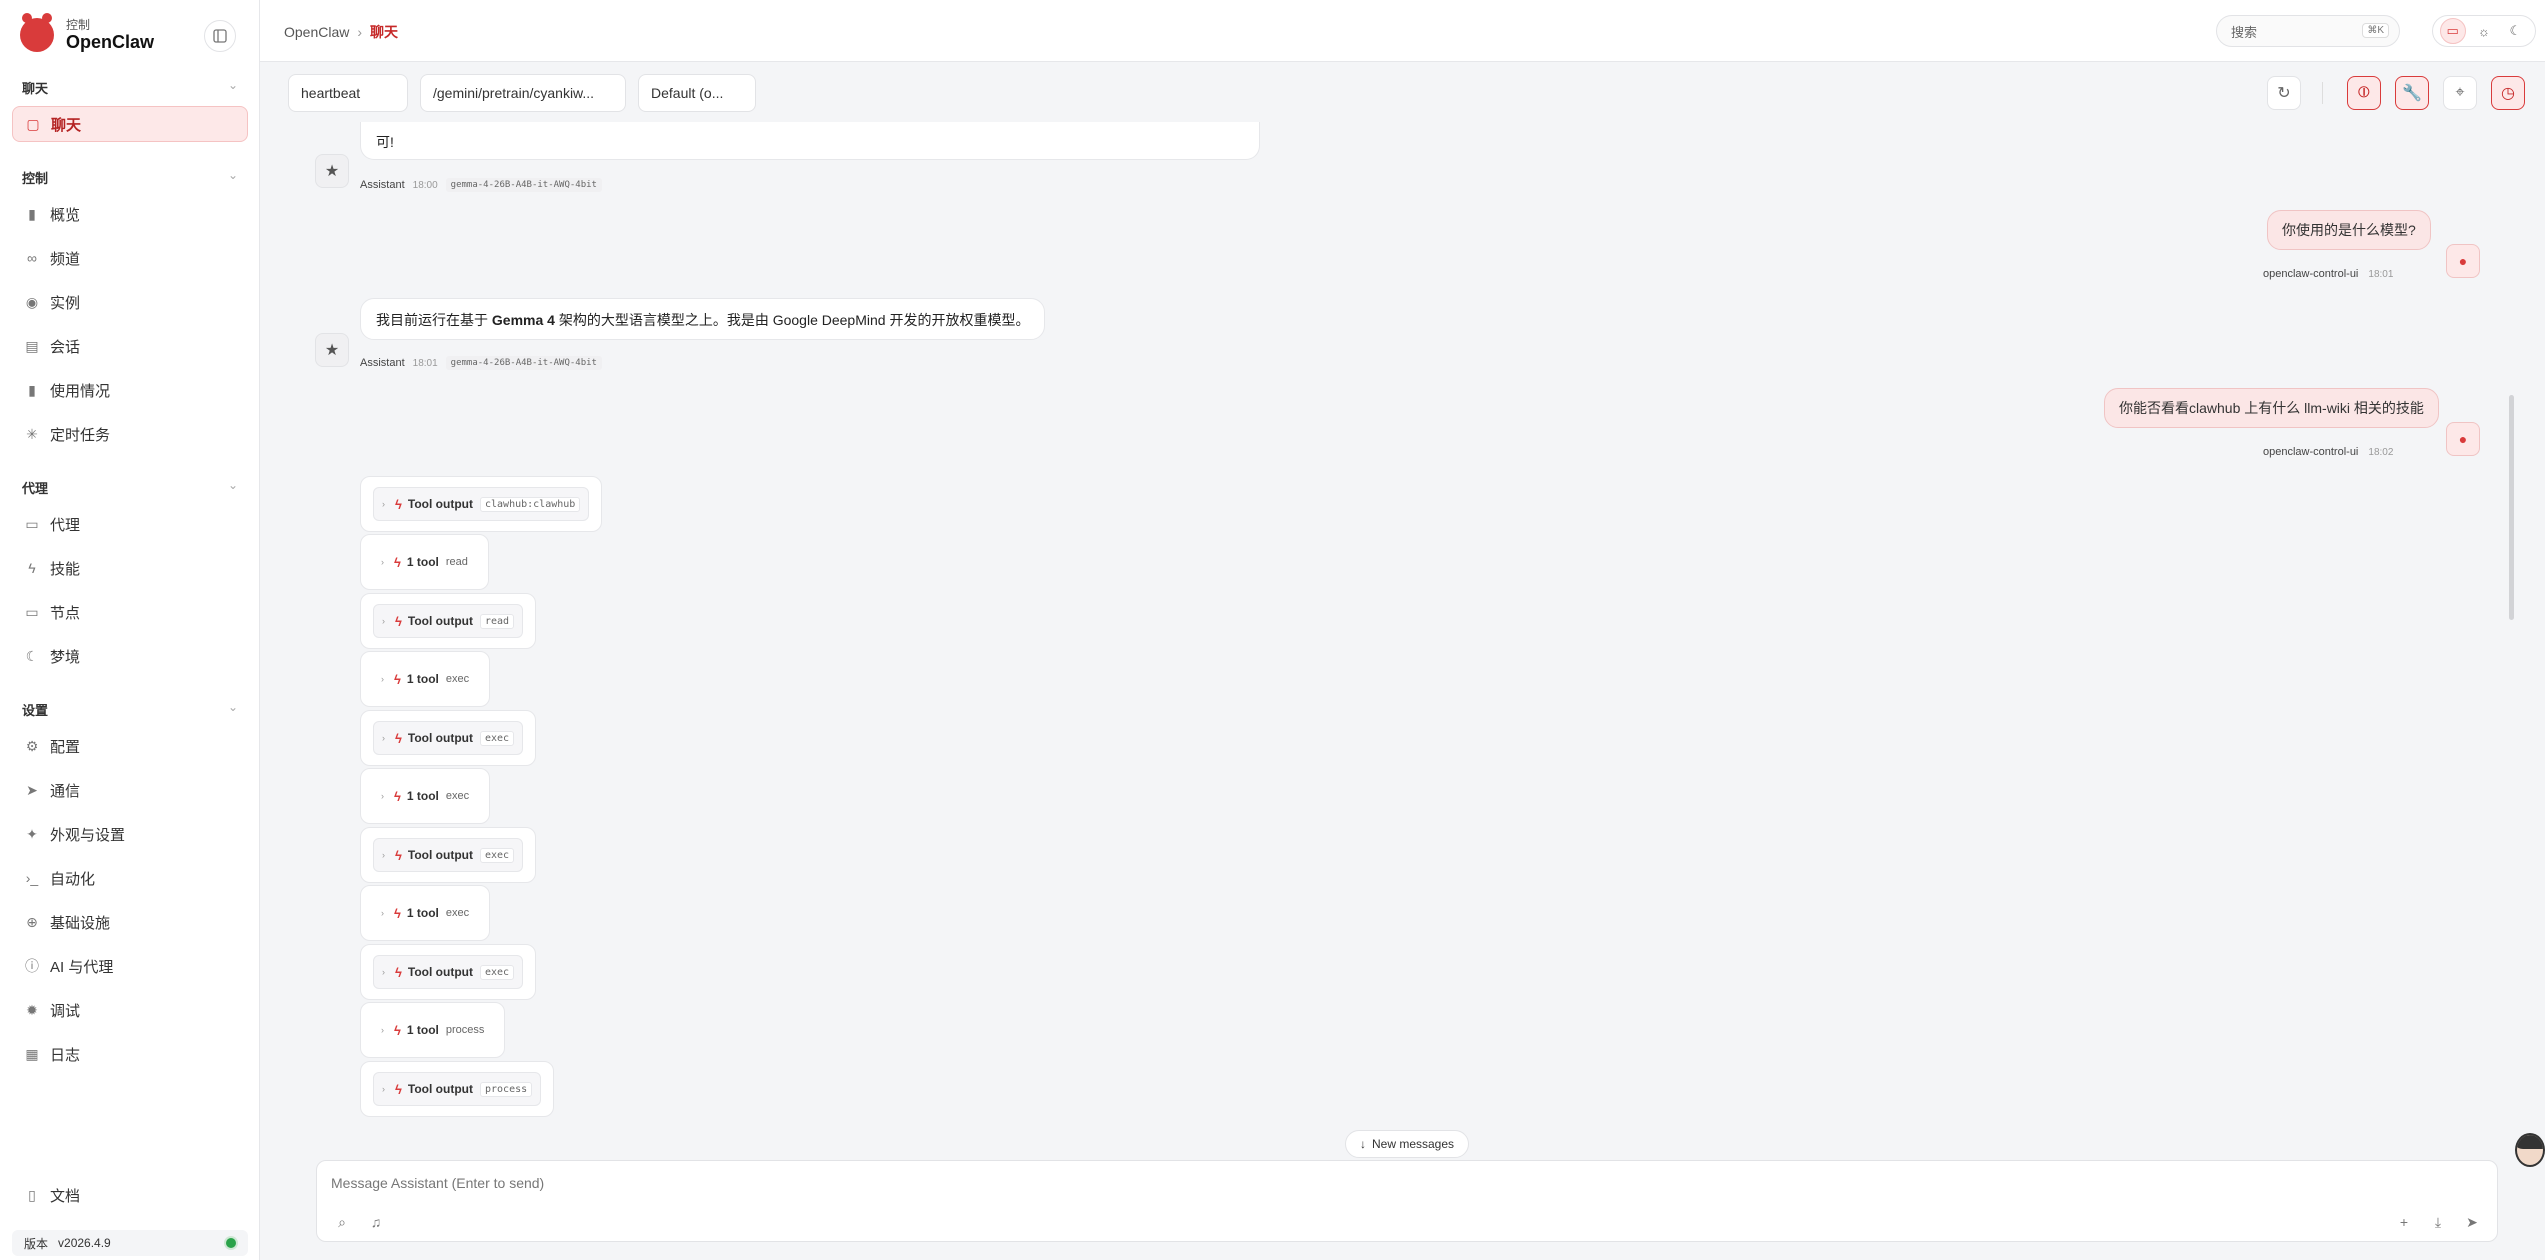  What do you see at coordinates (1407, 1144) in the screenshot?
I see `new-messages-button: ↓ New messages` at bounding box center [1407, 1144].